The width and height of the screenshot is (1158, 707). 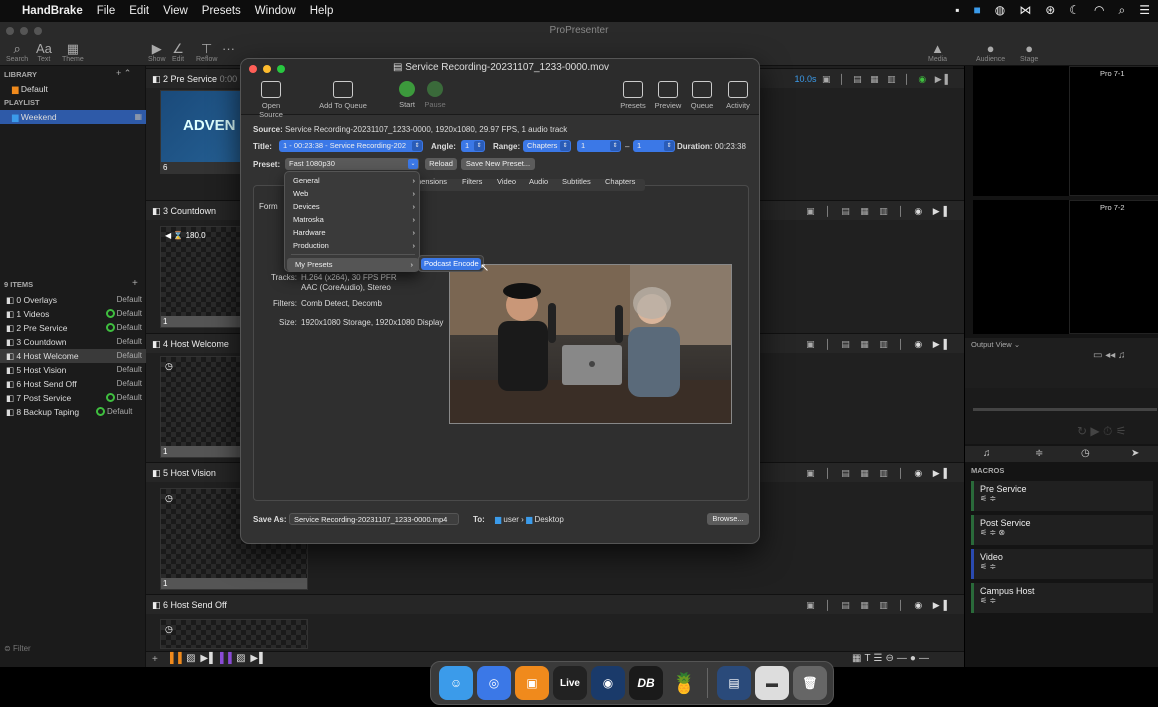 What do you see at coordinates (473, 146) in the screenshot?
I see `angle-select: 1 ⇕` at bounding box center [473, 146].